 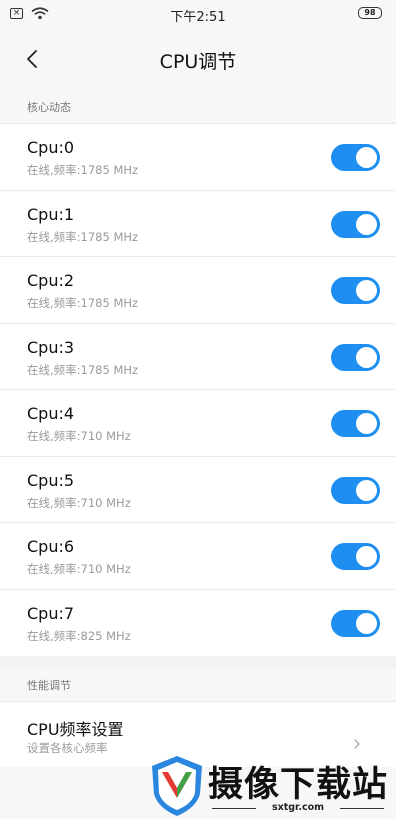 I want to click on cpu-3-toggle, so click(x=355, y=357).